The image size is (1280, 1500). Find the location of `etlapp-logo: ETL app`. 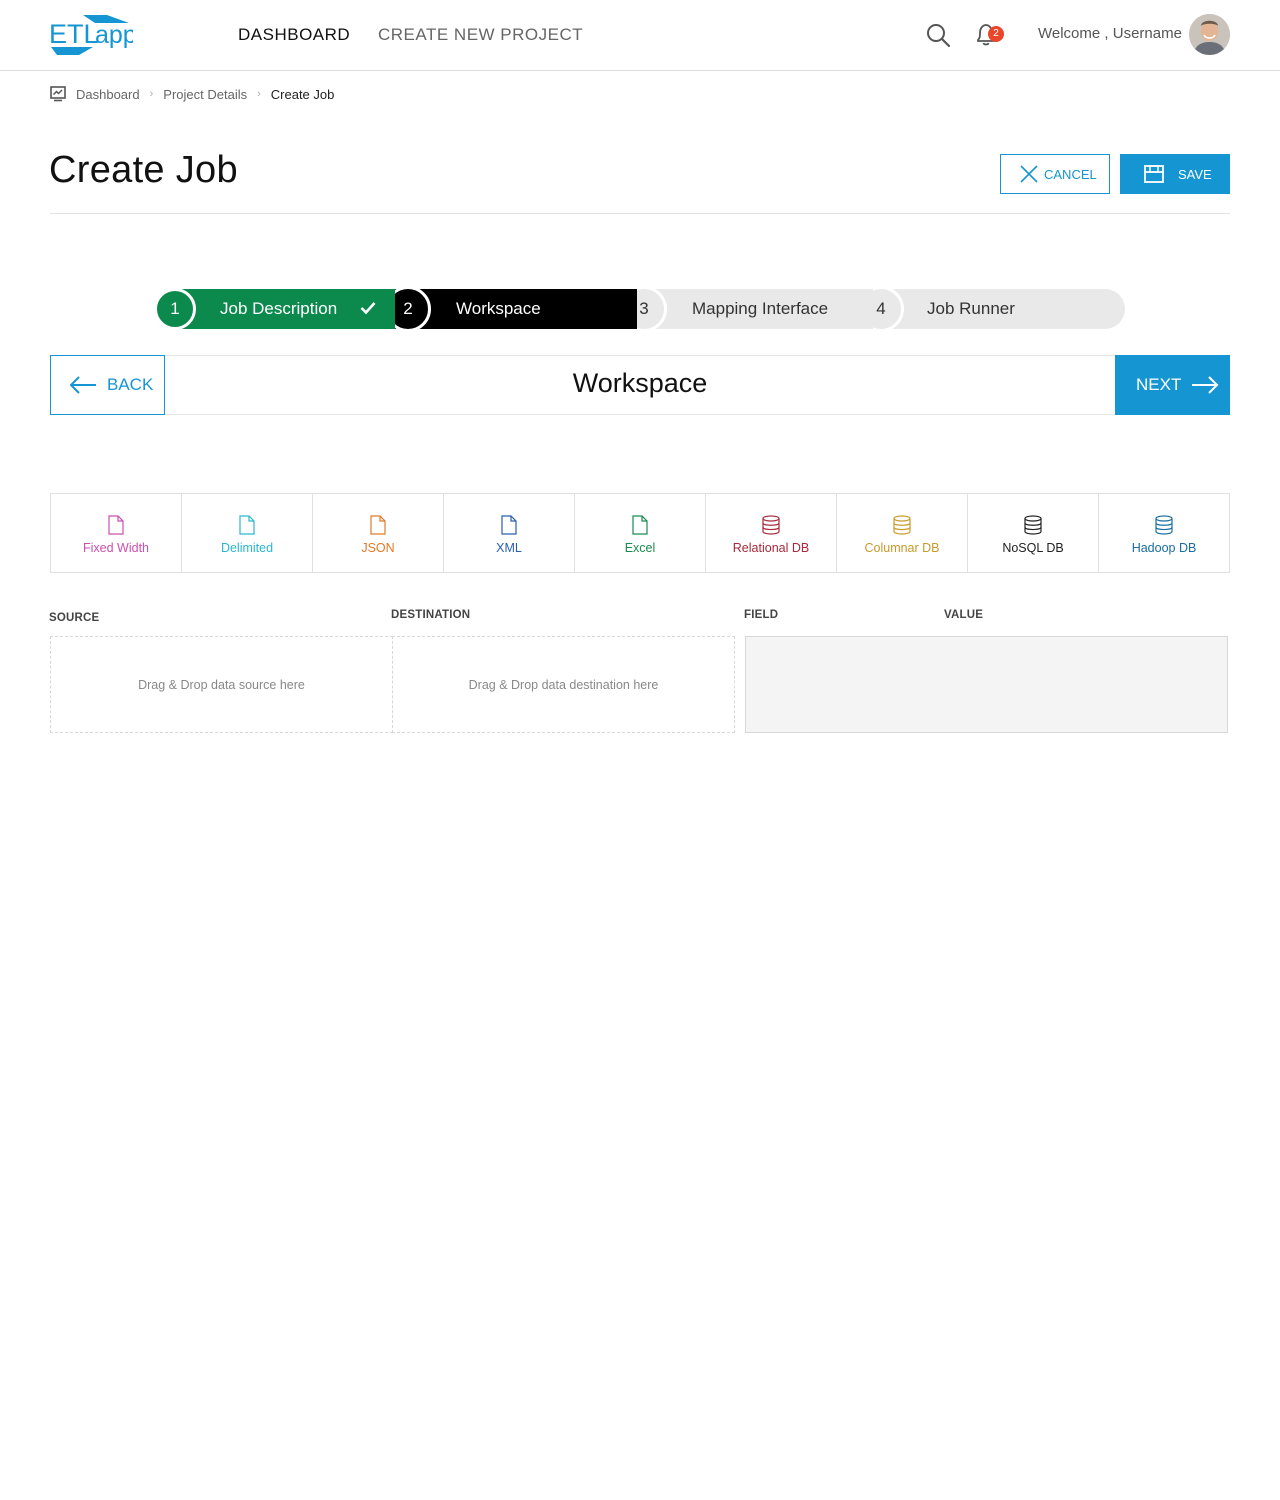

etlapp-logo: ETL app is located at coordinates (91, 35).